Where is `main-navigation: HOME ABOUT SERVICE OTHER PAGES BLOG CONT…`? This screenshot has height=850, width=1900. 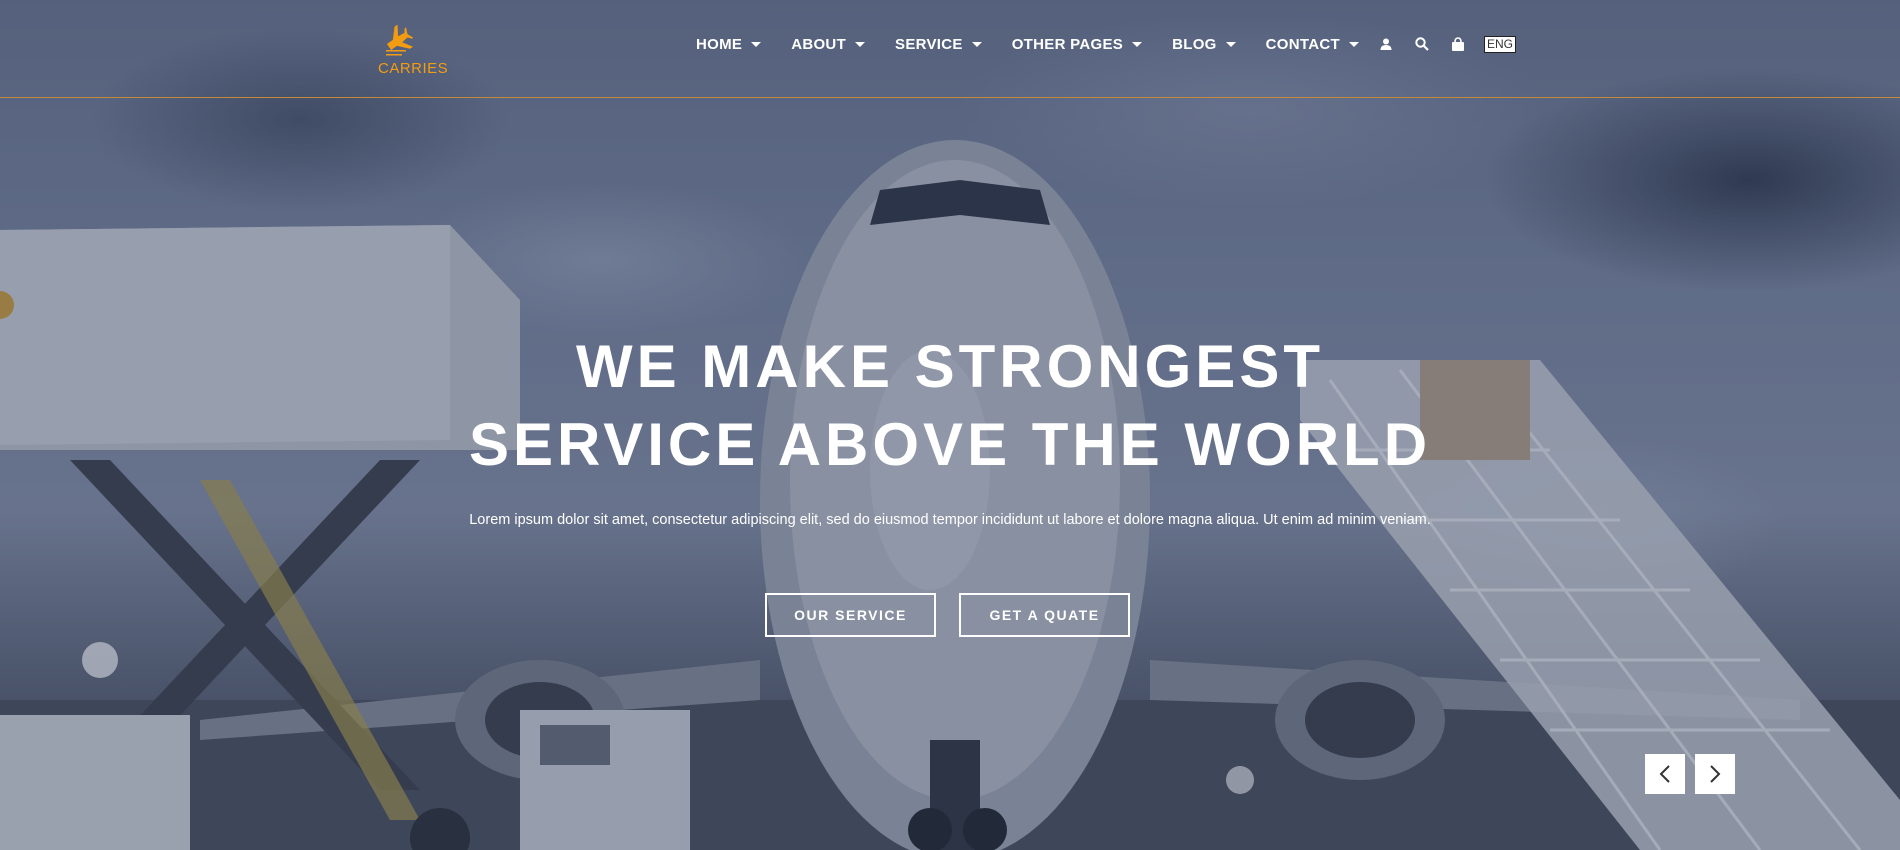 main-navigation: HOME ABOUT SERVICE OTHER PAGES BLOG CONT… is located at coordinates (1042, 44).